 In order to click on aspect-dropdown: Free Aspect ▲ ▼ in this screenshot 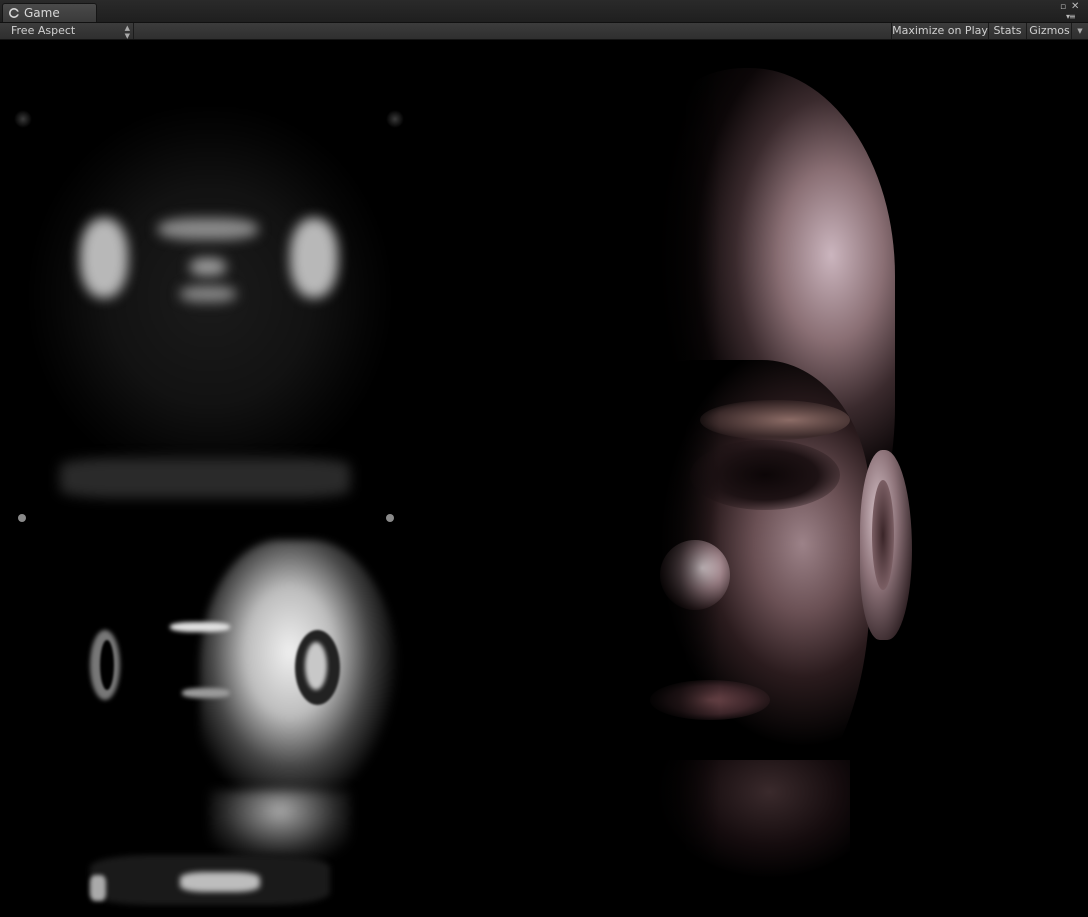, I will do `click(67, 31)`.